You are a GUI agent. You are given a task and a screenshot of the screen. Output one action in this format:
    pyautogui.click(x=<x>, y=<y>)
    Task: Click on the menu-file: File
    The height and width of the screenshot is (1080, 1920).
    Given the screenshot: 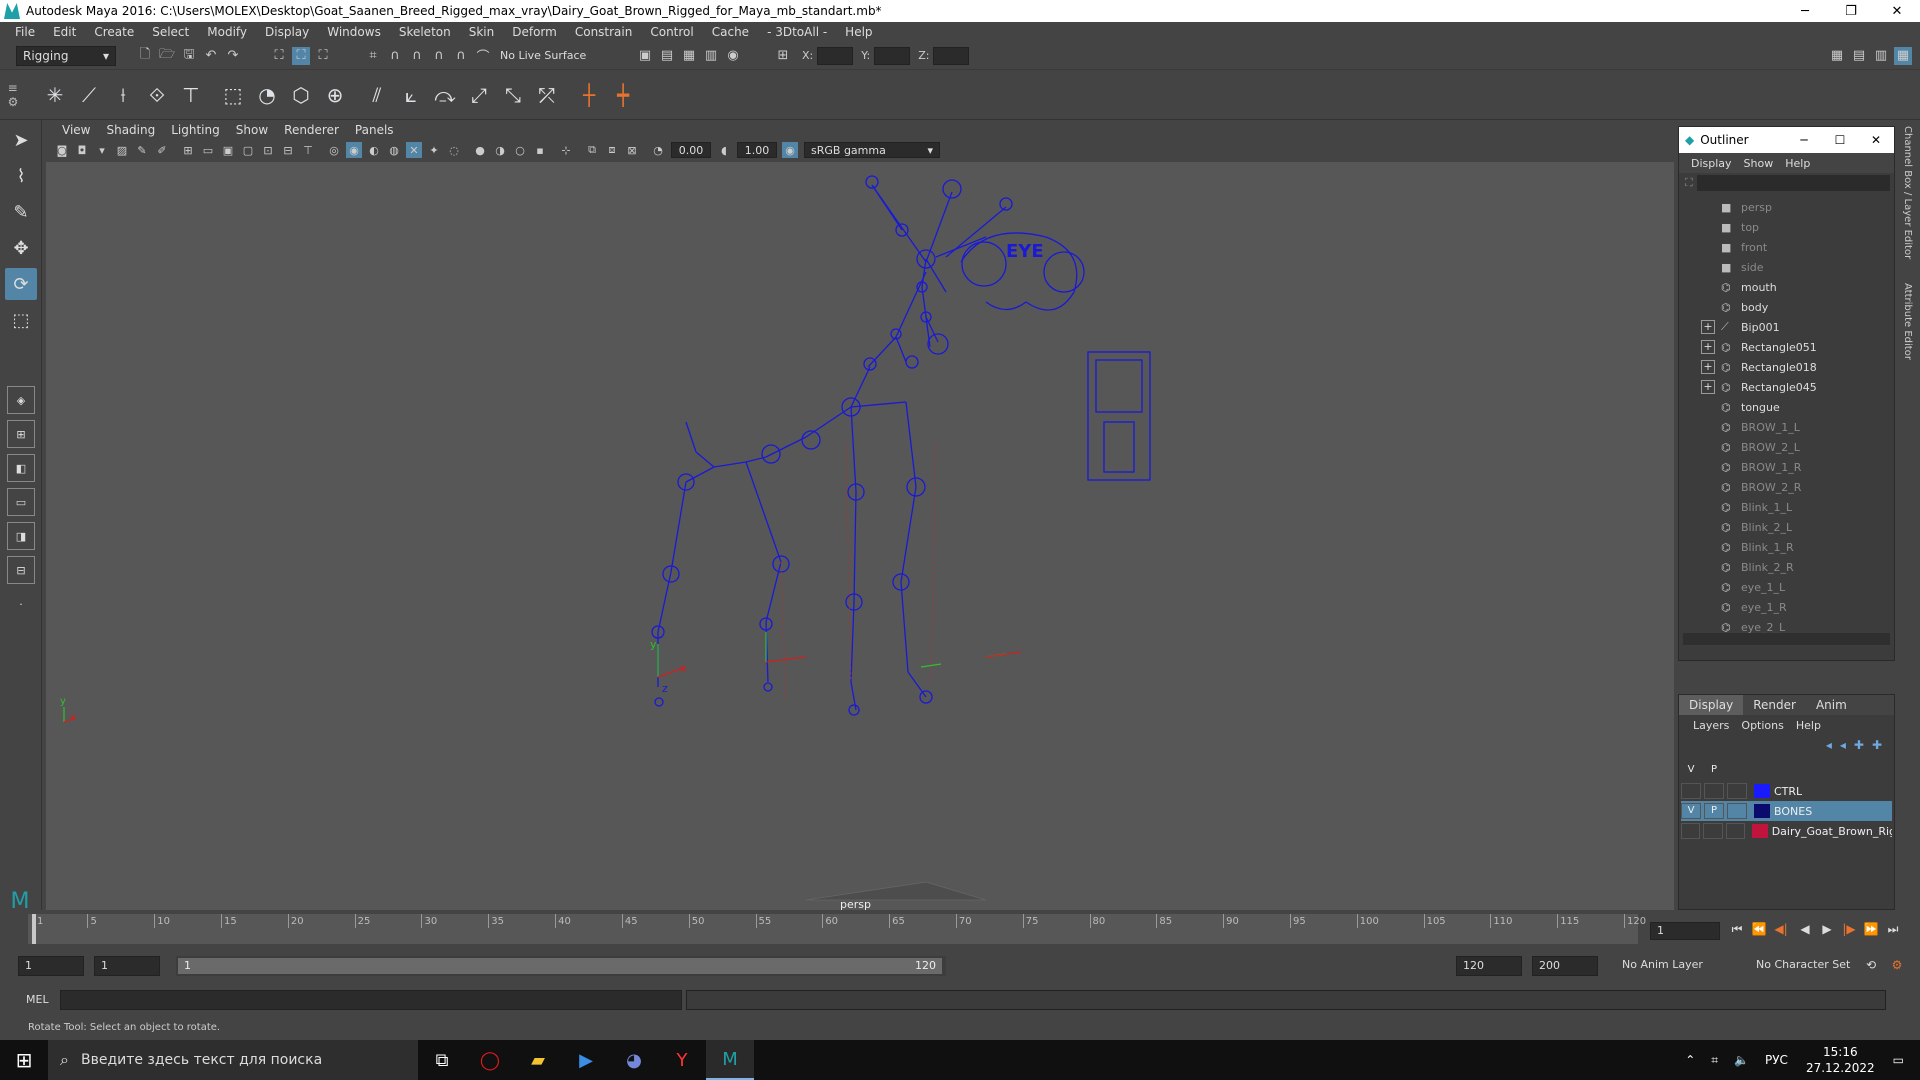 What is the action you would take?
    pyautogui.click(x=25, y=32)
    